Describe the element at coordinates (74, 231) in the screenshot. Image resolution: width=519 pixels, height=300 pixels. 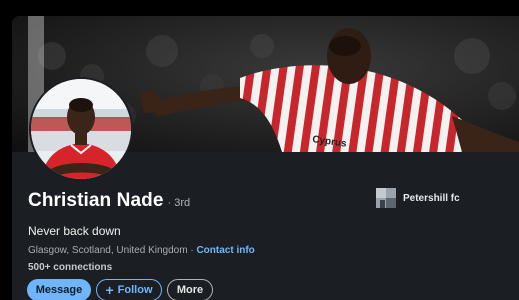
I see `profile-headline: Never back down` at that location.